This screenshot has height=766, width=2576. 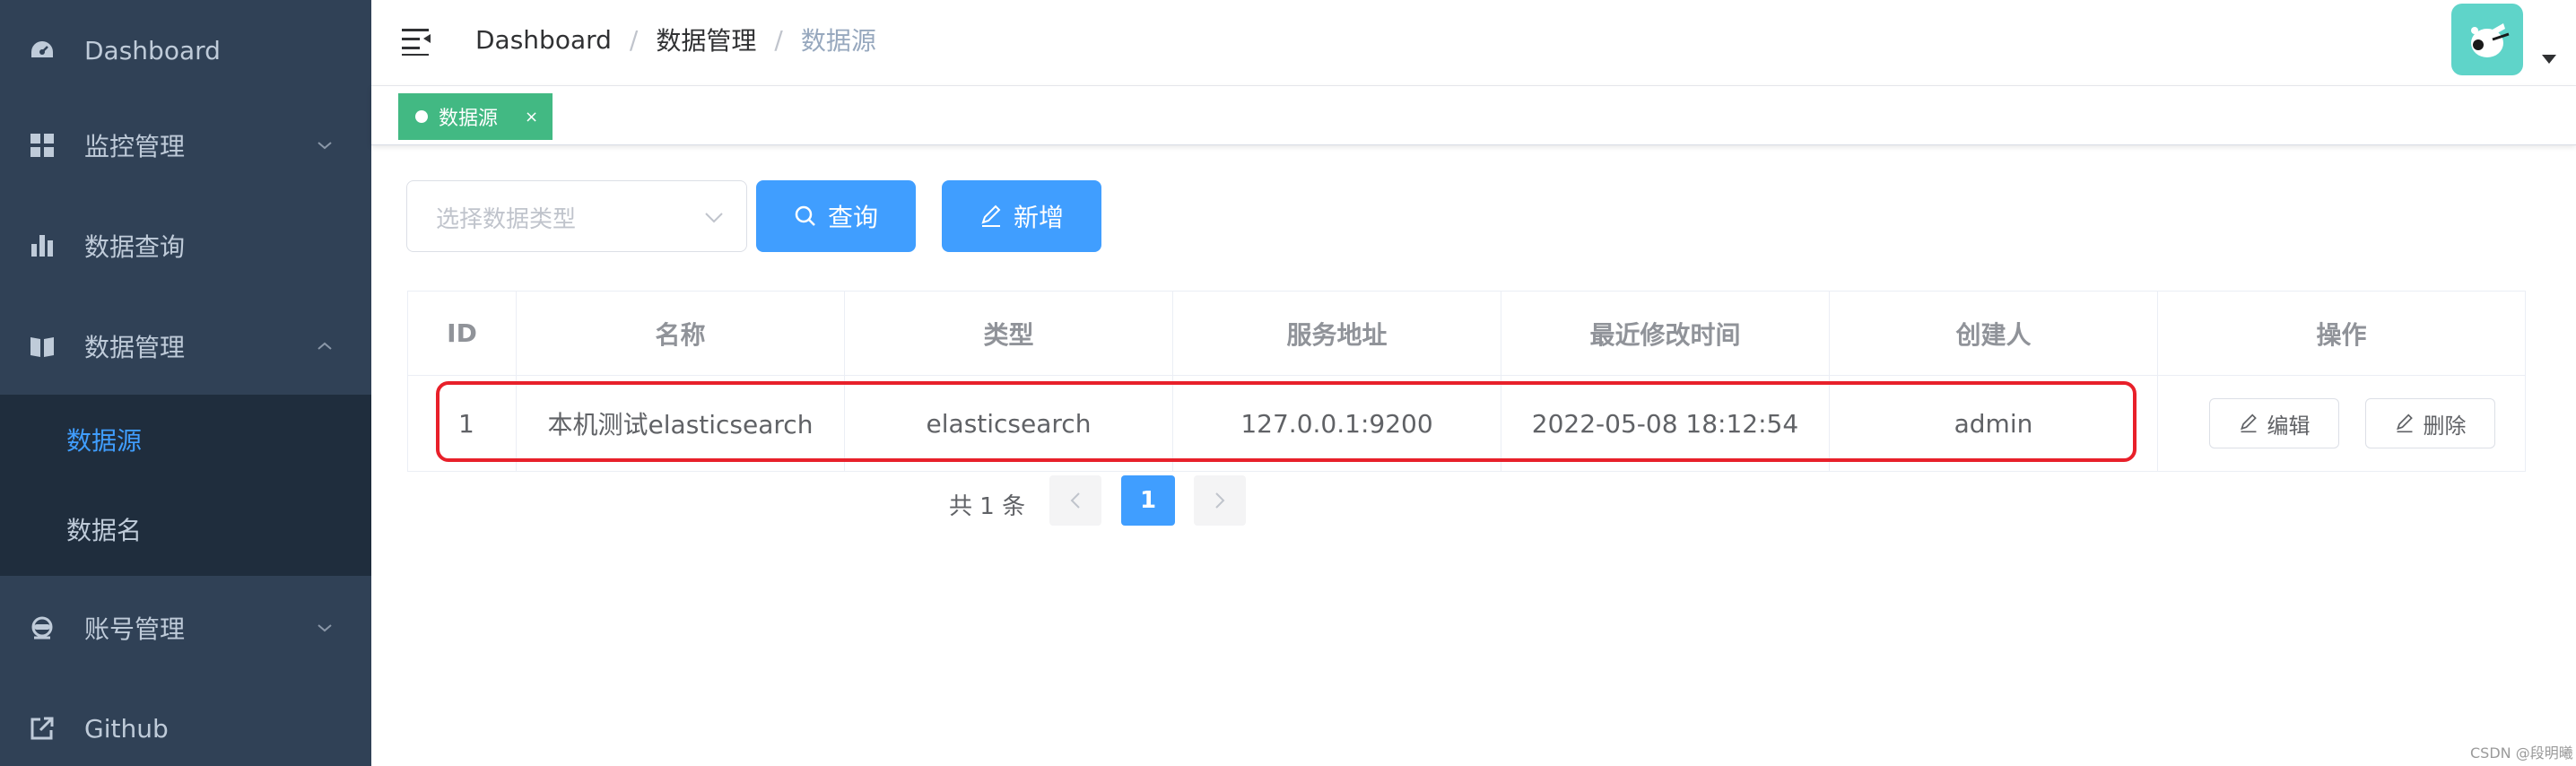 I want to click on tags-view: 数据源 ×, so click(x=1473, y=115).